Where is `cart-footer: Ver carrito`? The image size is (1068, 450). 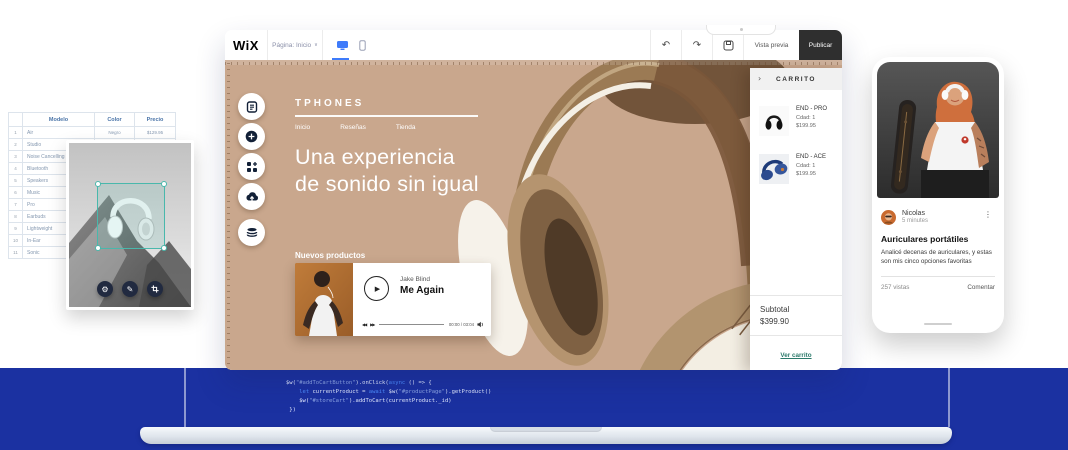
cart-footer: Ver carrito is located at coordinates (796, 352).